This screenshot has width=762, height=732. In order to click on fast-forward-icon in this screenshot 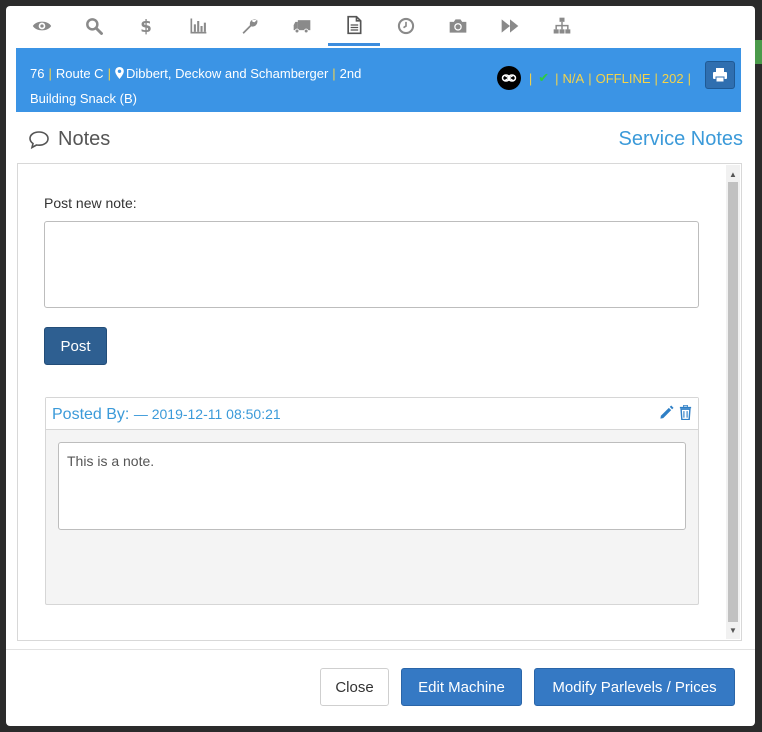, I will do `click(510, 26)`.